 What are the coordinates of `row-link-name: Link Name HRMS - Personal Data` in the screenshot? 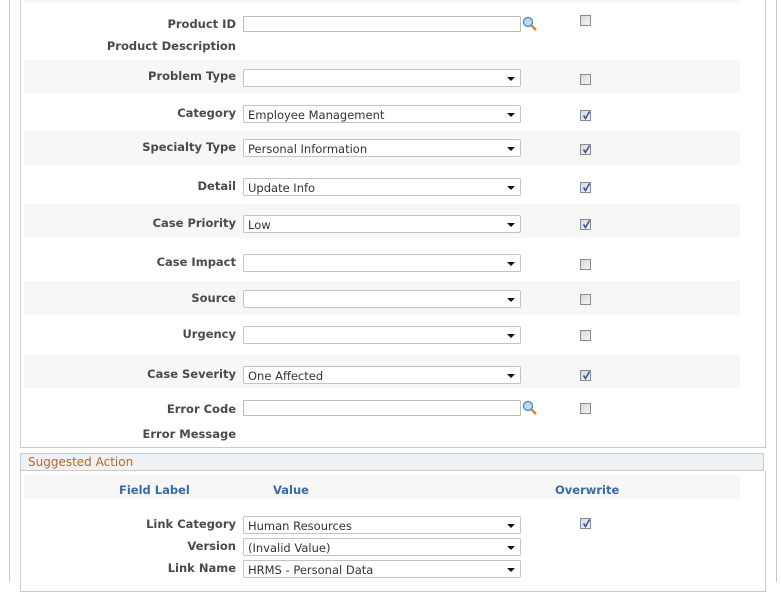 It's located at (382, 569).